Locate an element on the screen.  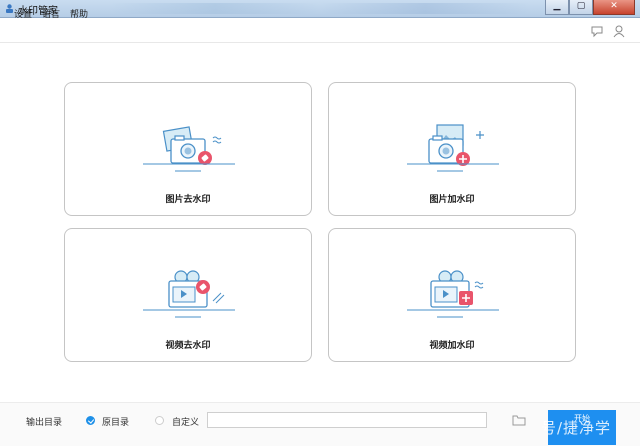
menu-bar is located at coordinates (320, 30).